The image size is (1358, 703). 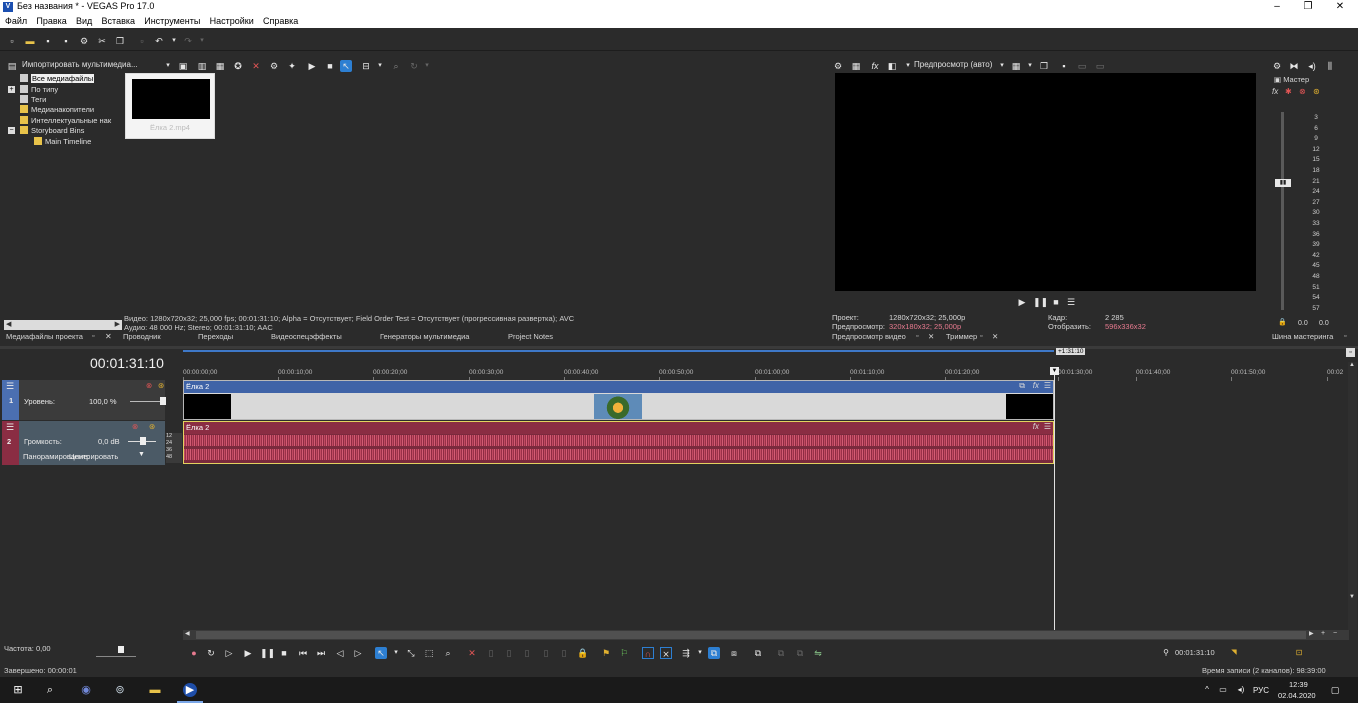 I want to click on menu-help: Справка, so click(x=280, y=21).